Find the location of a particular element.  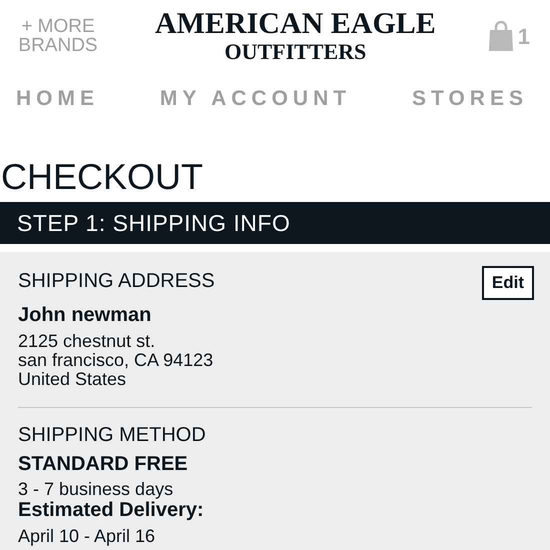

estimate-label: Estimated Delivery: is located at coordinates (111, 510).